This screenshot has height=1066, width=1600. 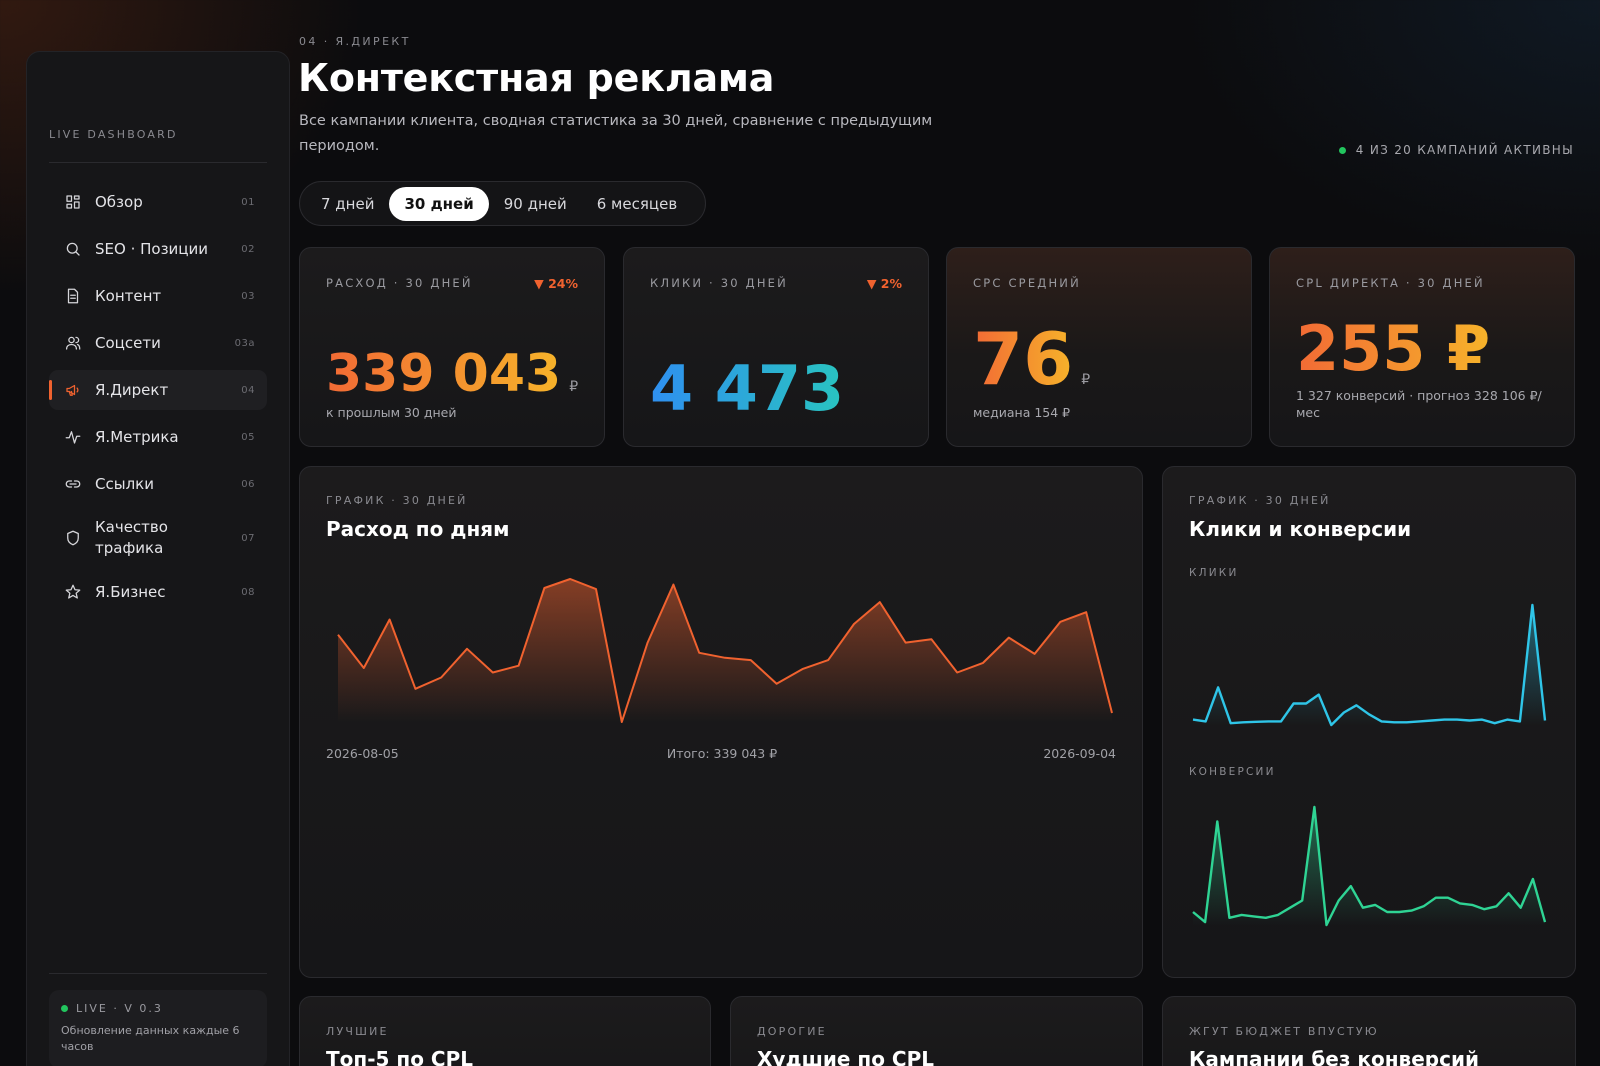 I want to click on link-icon, so click(x=73, y=484).